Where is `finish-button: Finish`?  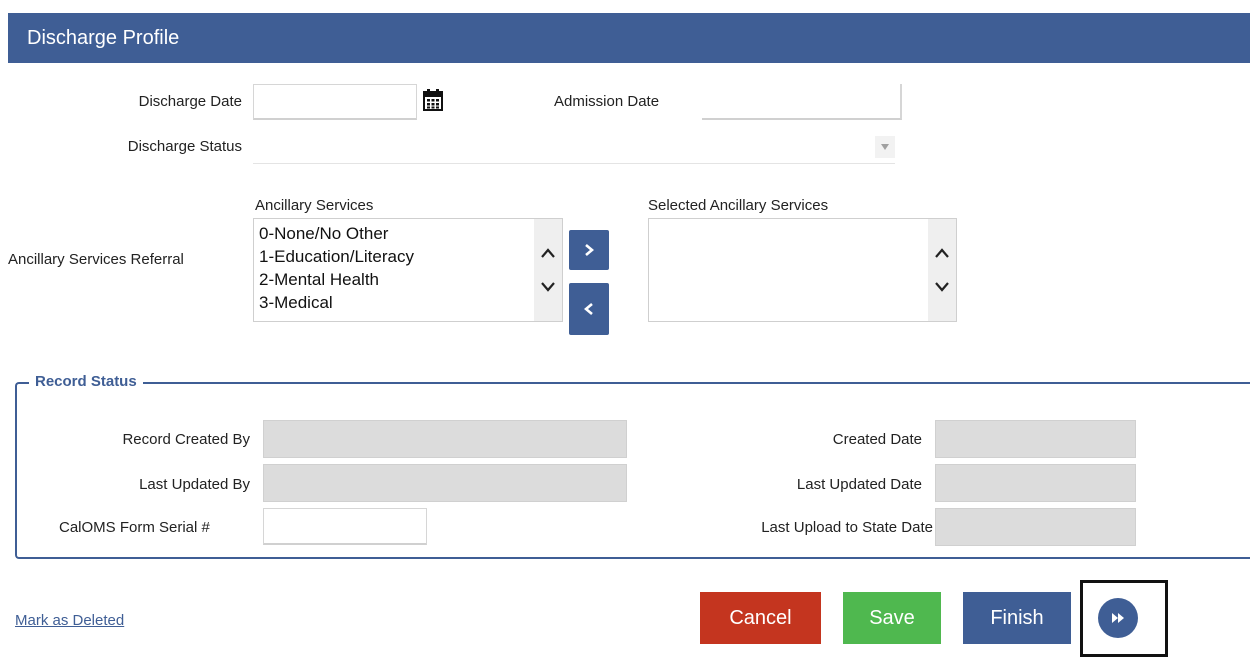
finish-button: Finish is located at coordinates (1017, 618).